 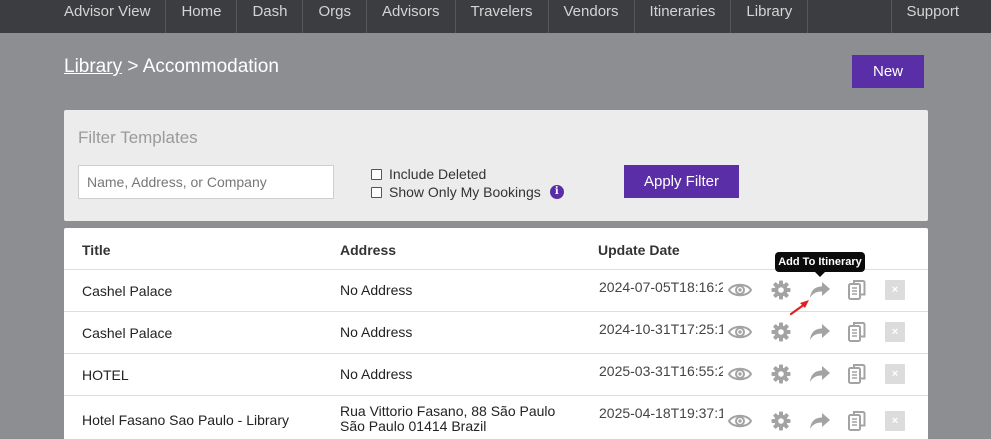 What do you see at coordinates (941, 16) in the screenshot?
I see `nav-support: Support` at bounding box center [941, 16].